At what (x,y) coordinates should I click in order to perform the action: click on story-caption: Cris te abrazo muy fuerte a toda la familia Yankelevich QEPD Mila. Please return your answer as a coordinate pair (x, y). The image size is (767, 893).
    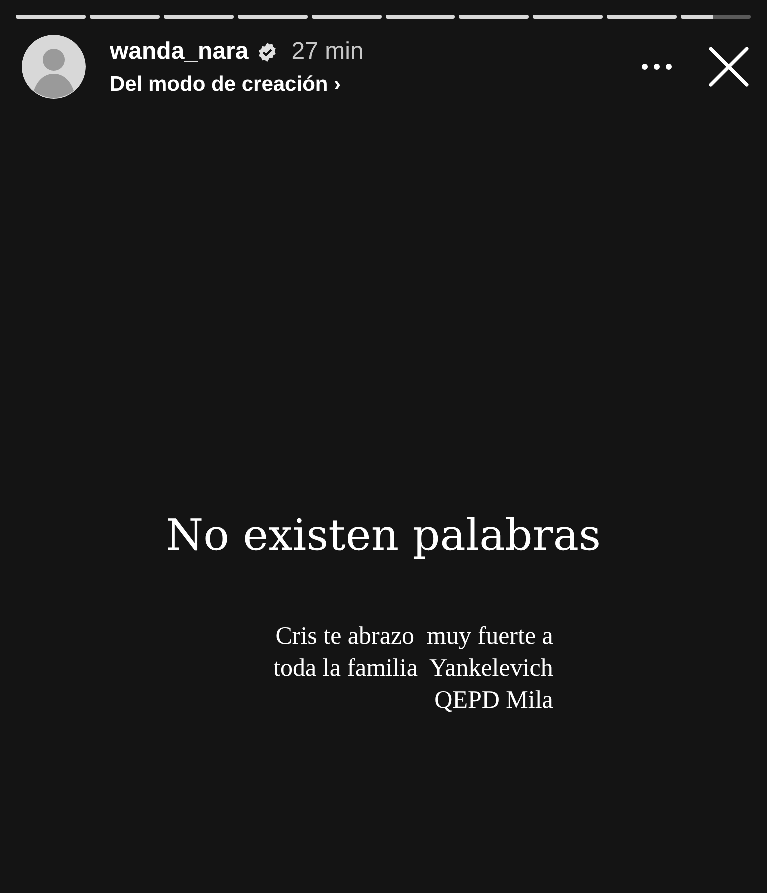
    Looking at the image, I should click on (414, 669).